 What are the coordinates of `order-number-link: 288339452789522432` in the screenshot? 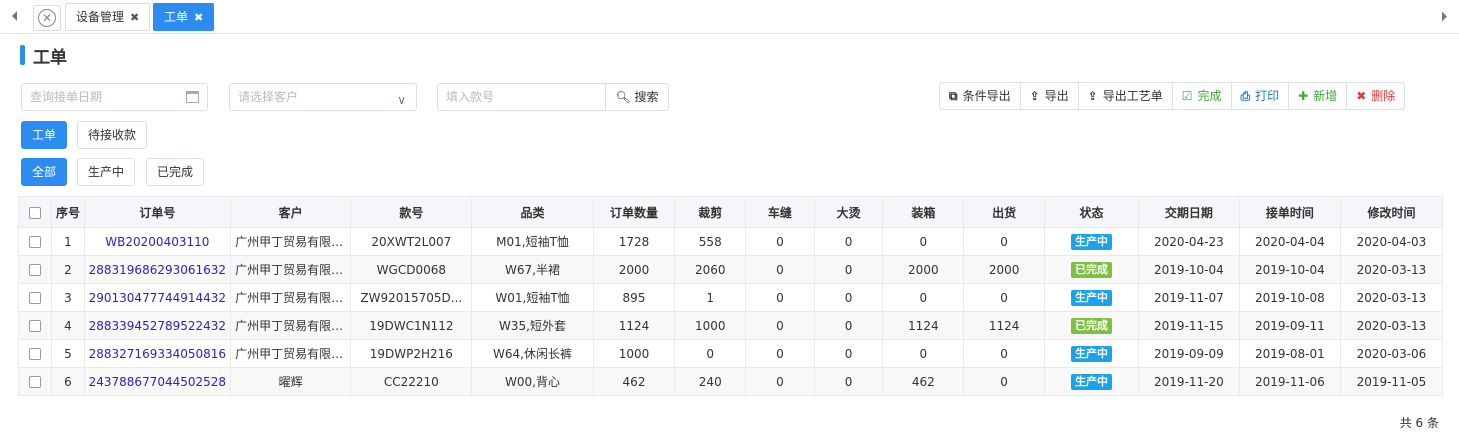 It's located at (157, 326).